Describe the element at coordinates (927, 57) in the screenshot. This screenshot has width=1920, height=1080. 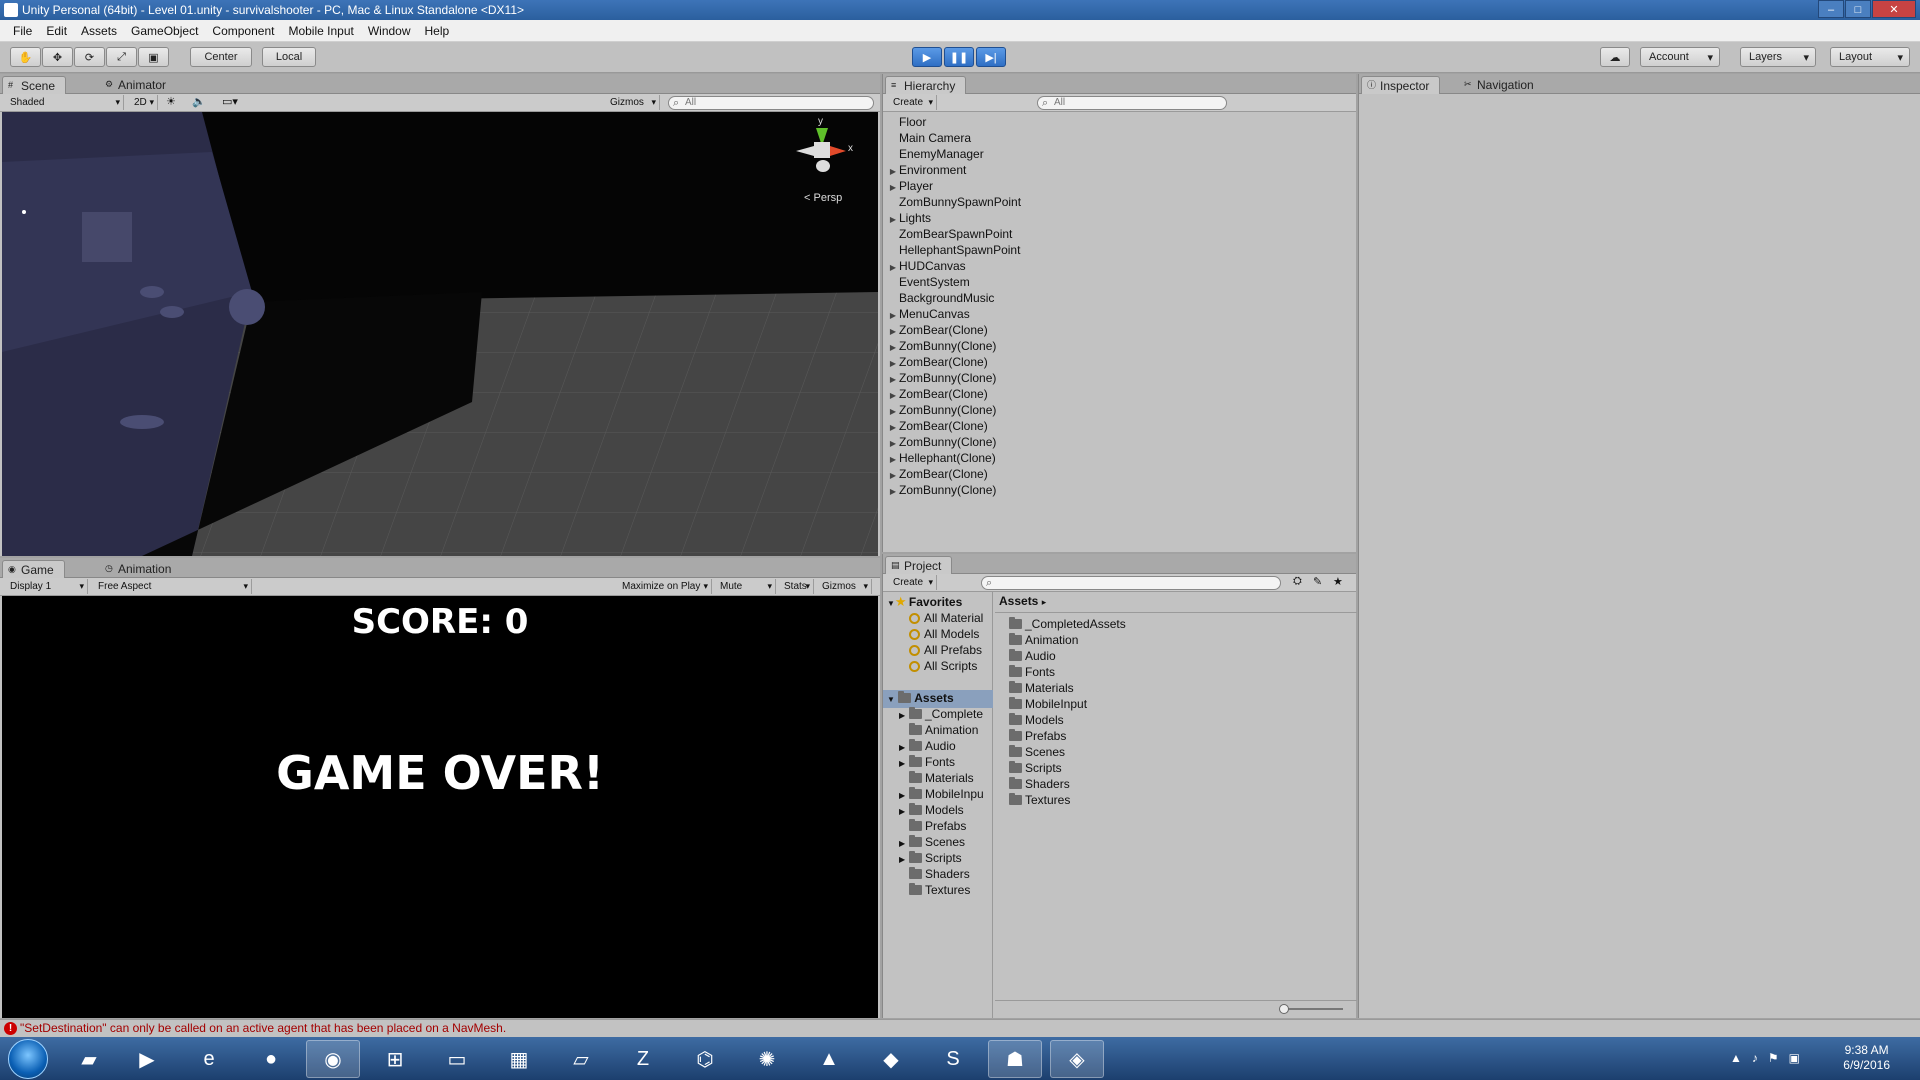
I see `play-button: ▶` at that location.